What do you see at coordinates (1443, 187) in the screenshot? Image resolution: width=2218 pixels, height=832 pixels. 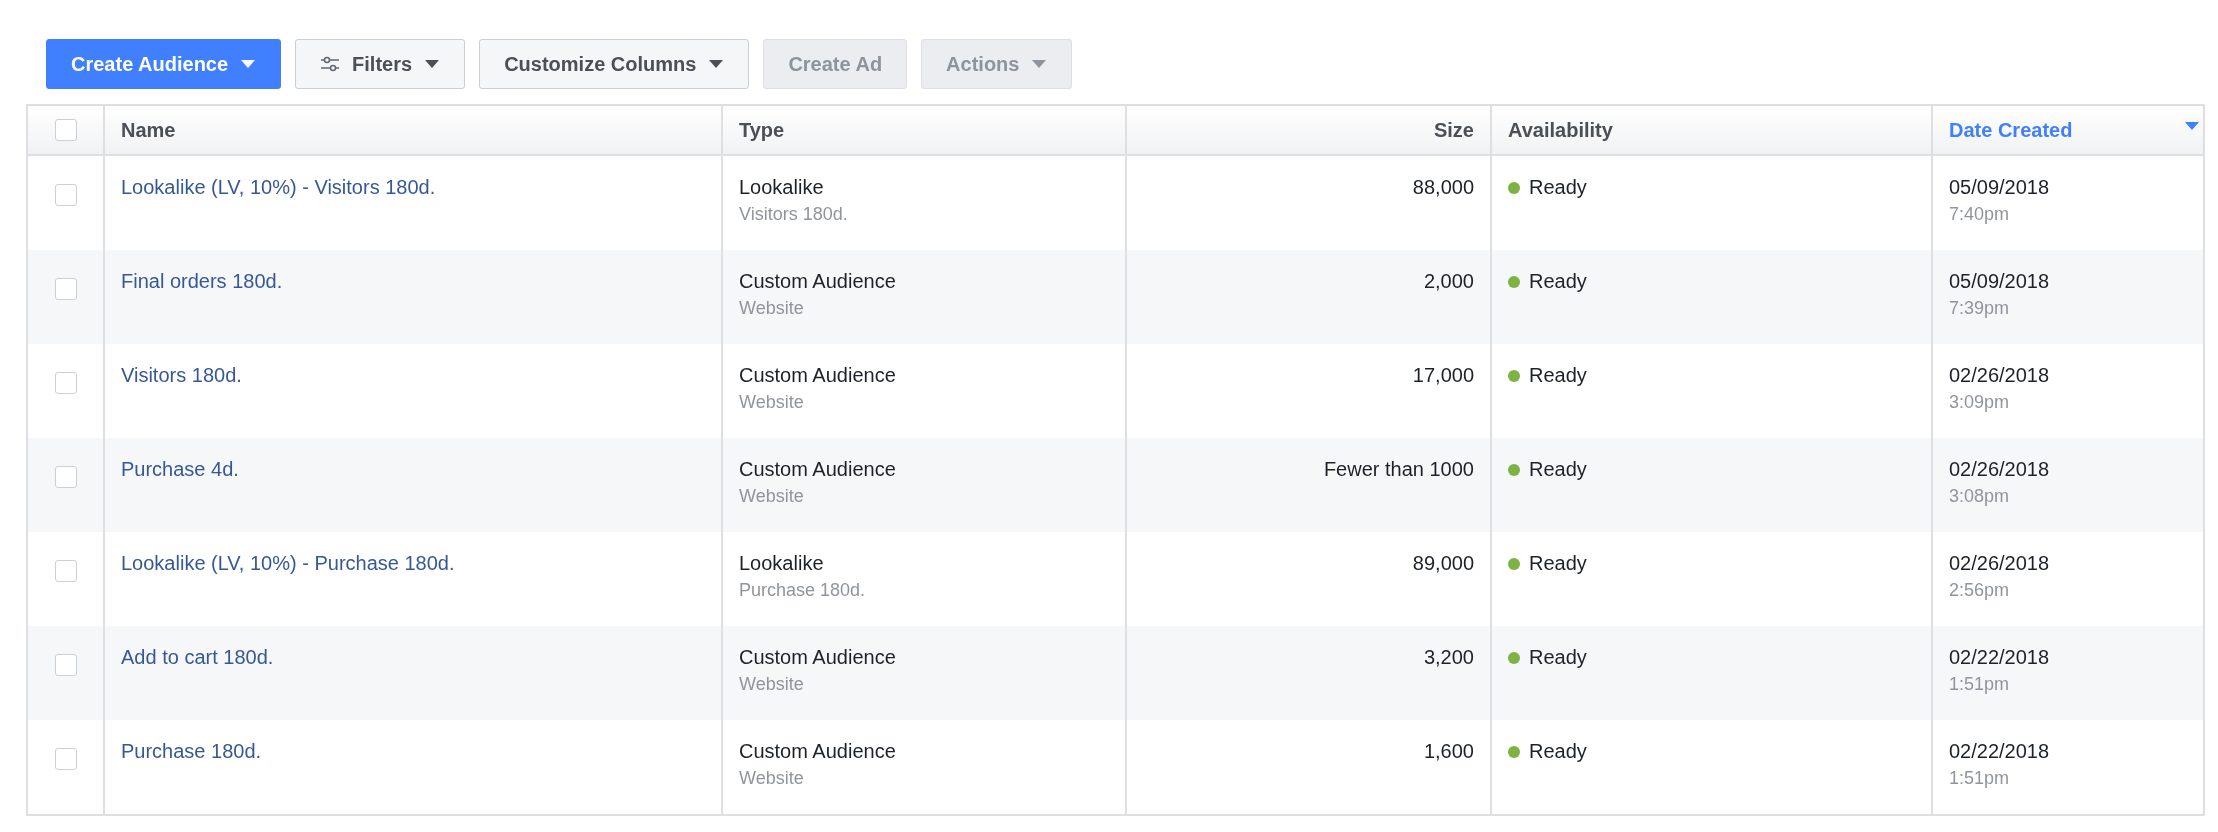 I see `size-text: 88,000` at bounding box center [1443, 187].